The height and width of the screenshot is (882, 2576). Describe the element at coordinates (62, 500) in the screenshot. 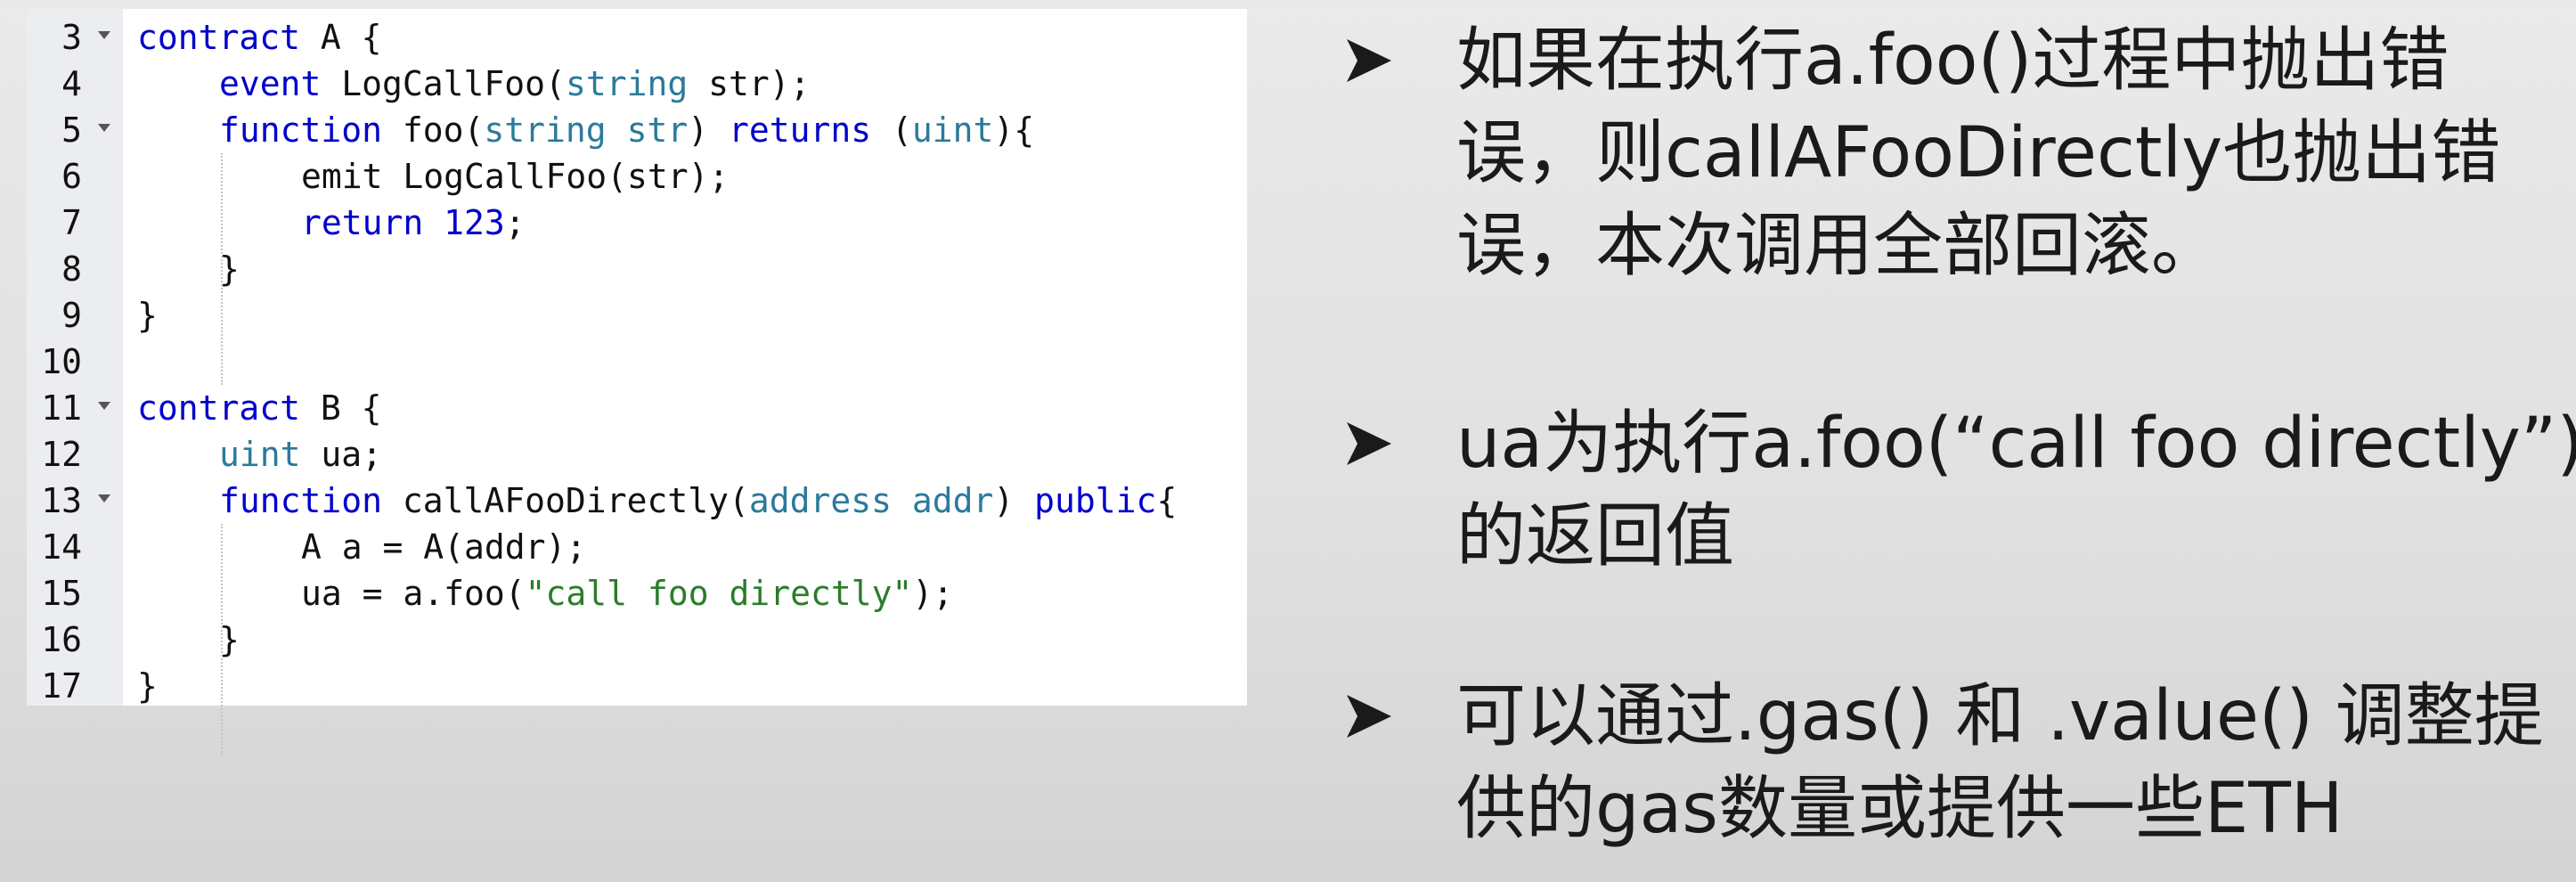

I see `line-number: 13` at that location.